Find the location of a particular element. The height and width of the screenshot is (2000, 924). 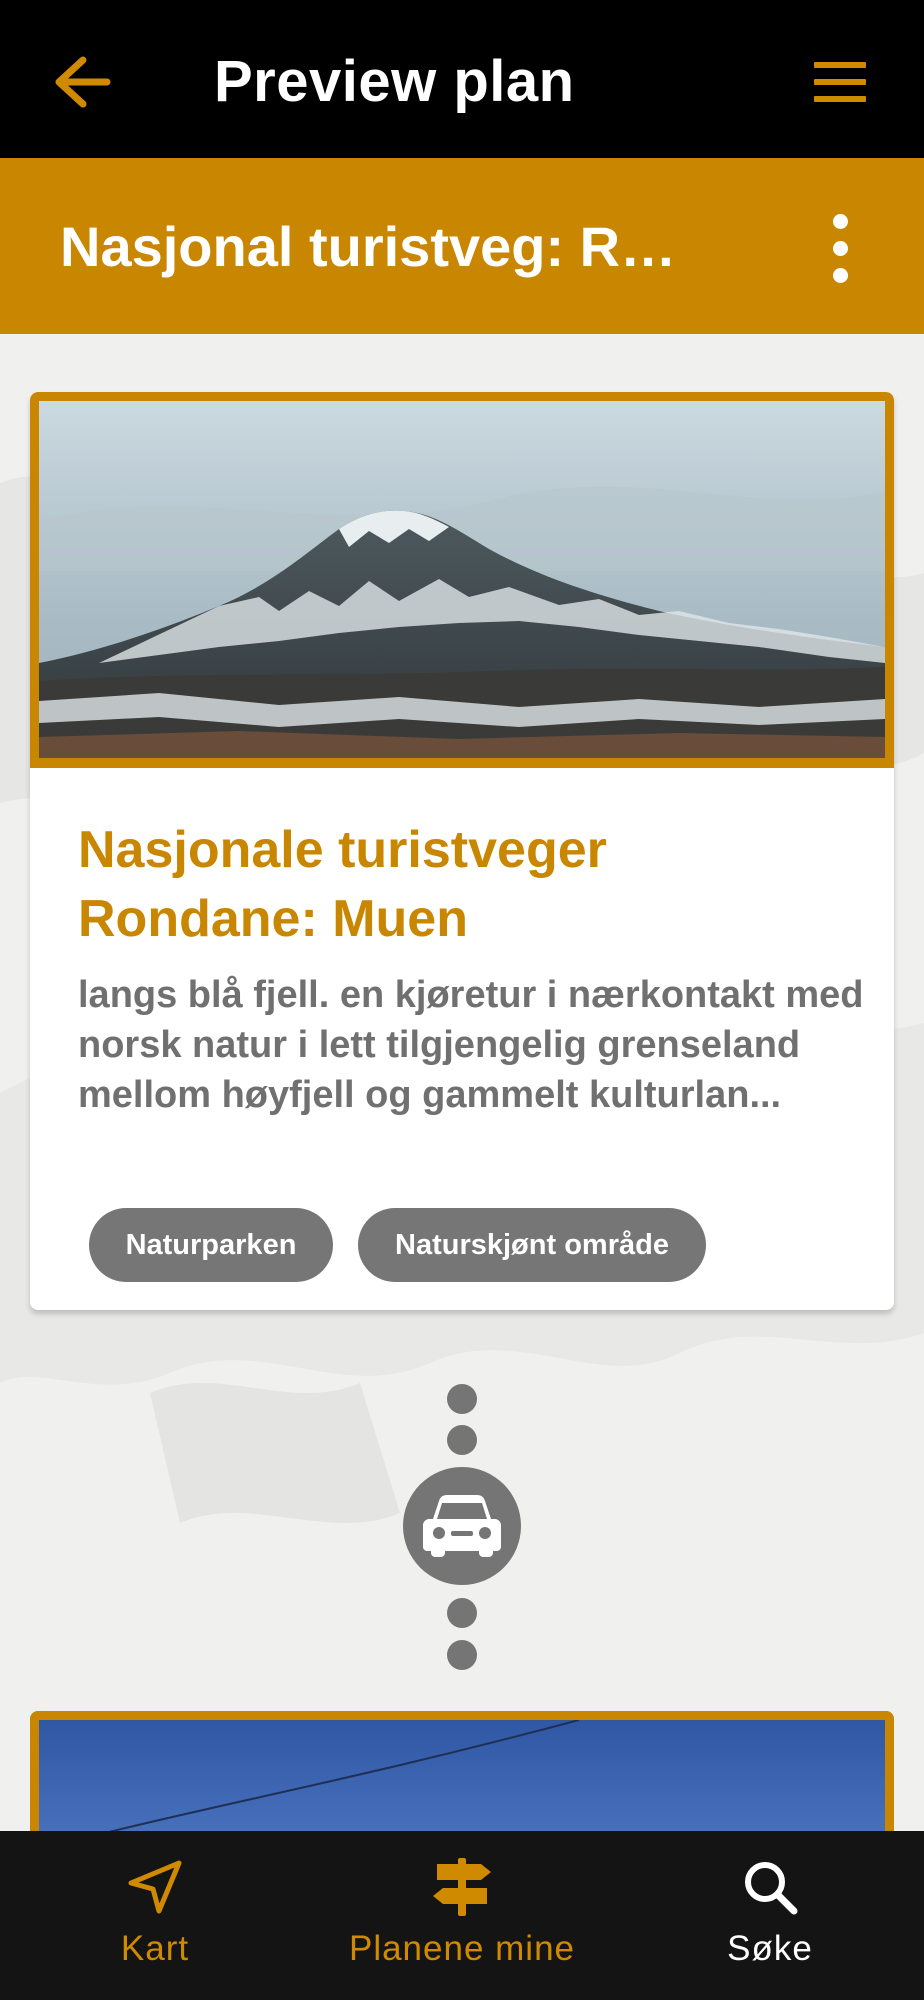

signpost-icon is located at coordinates (462, 1887).